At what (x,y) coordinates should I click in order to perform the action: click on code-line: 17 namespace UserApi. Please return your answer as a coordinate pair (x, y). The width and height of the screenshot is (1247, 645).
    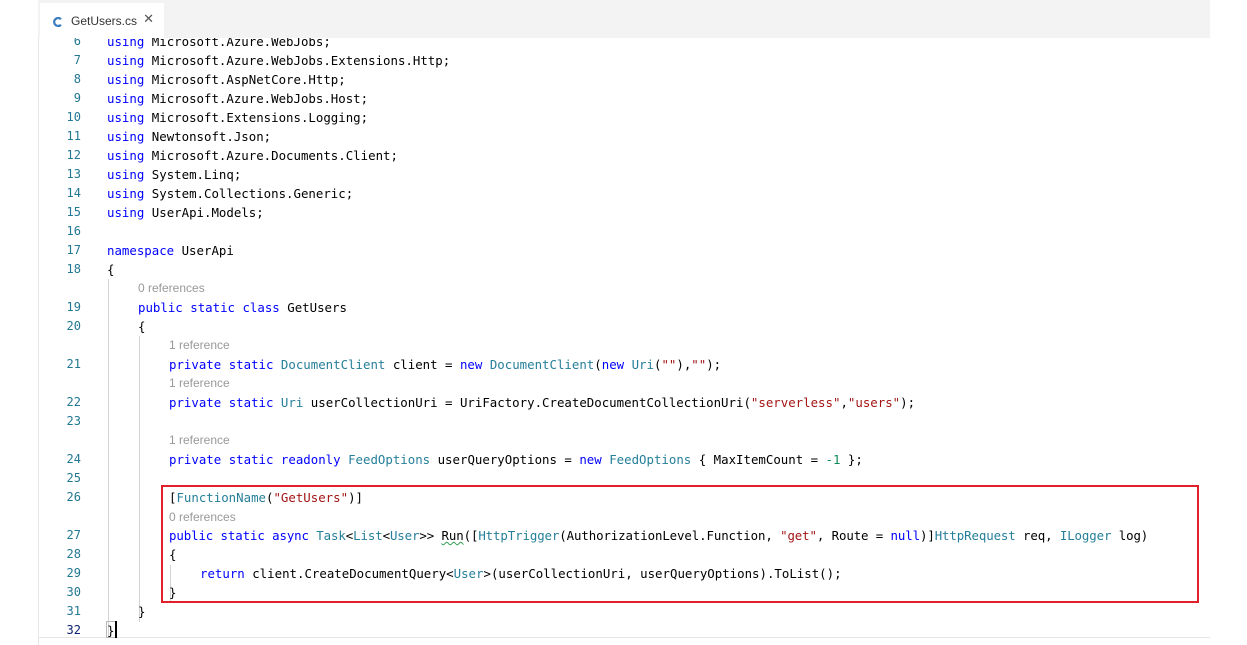
    Looking at the image, I should click on (624, 250).